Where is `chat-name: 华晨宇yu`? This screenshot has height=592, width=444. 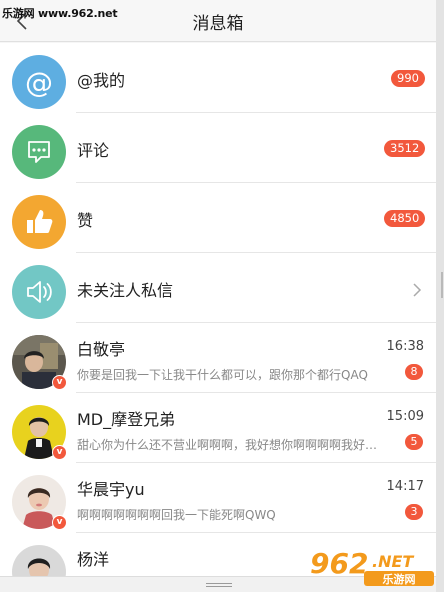 chat-name: 华晨宇yu is located at coordinates (111, 489).